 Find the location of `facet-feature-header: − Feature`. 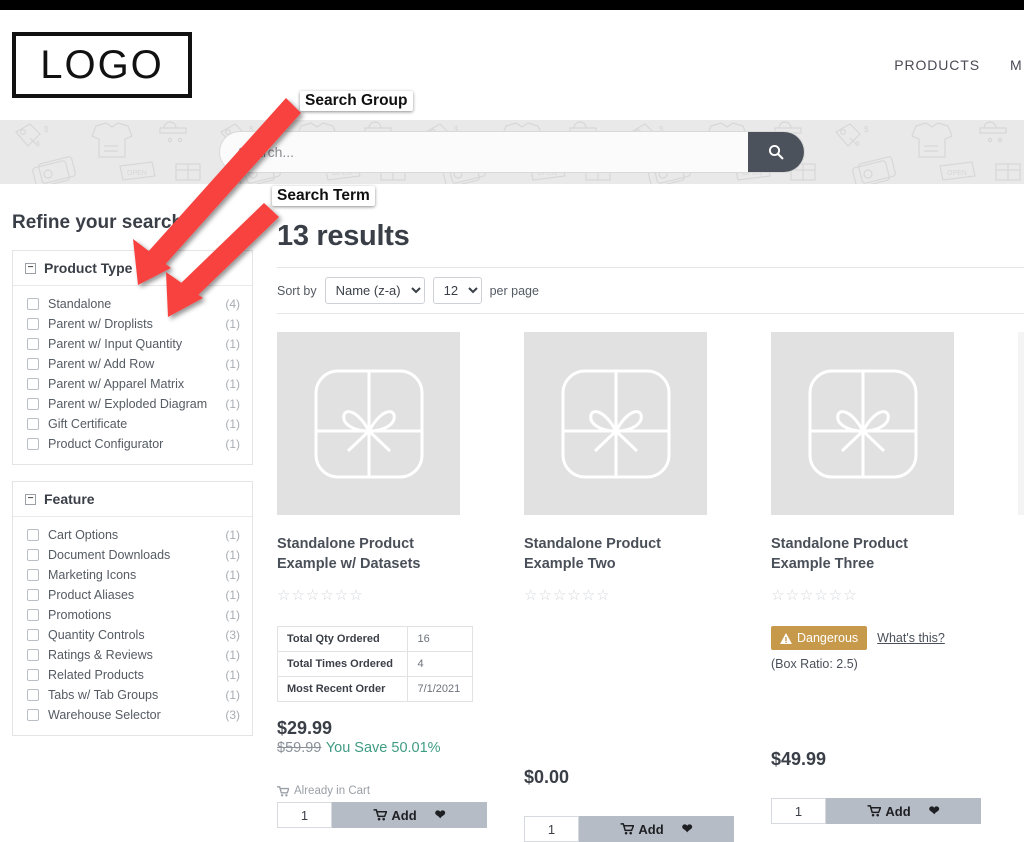

facet-feature-header: − Feature is located at coordinates (132, 499).